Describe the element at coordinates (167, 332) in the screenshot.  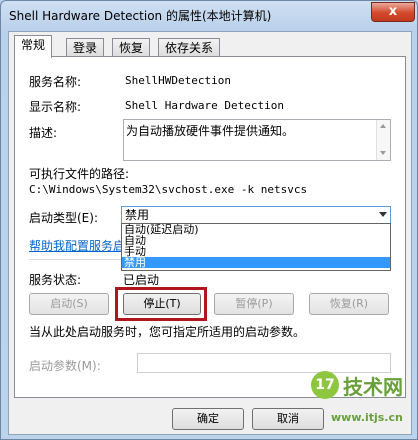
I see `start-params-hint: 当从此处启动服务时，您可指定所适用的启动参数。` at that location.